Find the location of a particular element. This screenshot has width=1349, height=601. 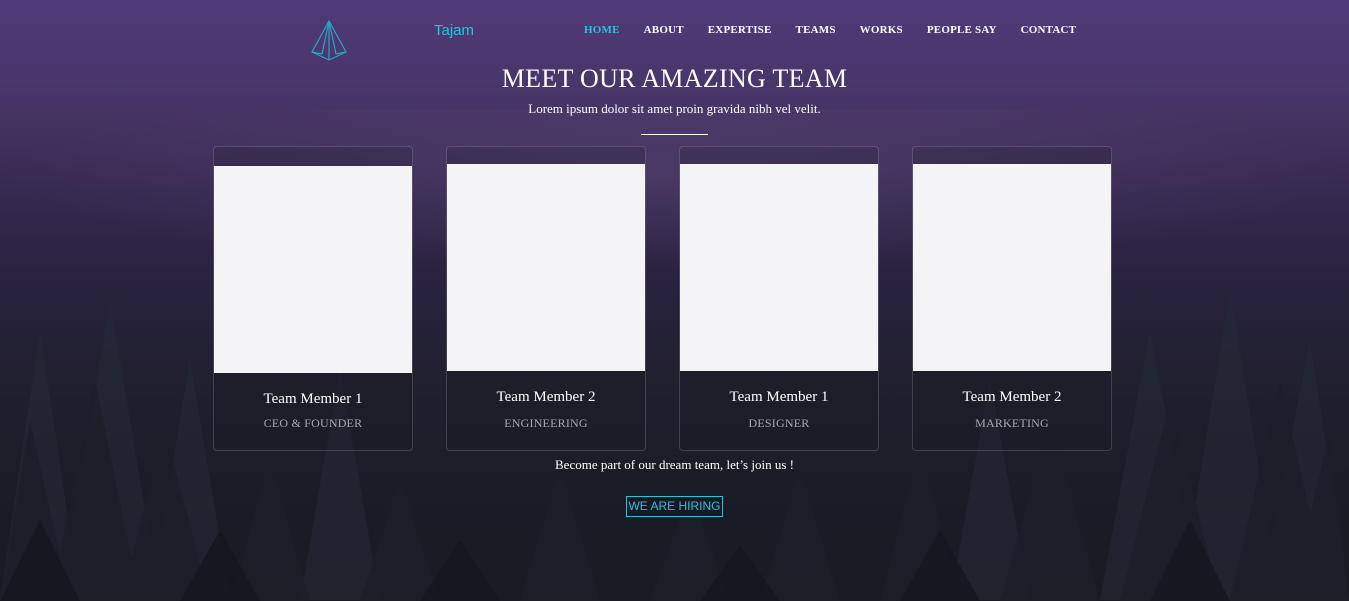

nav-item-works: WORKS is located at coordinates (881, 30).